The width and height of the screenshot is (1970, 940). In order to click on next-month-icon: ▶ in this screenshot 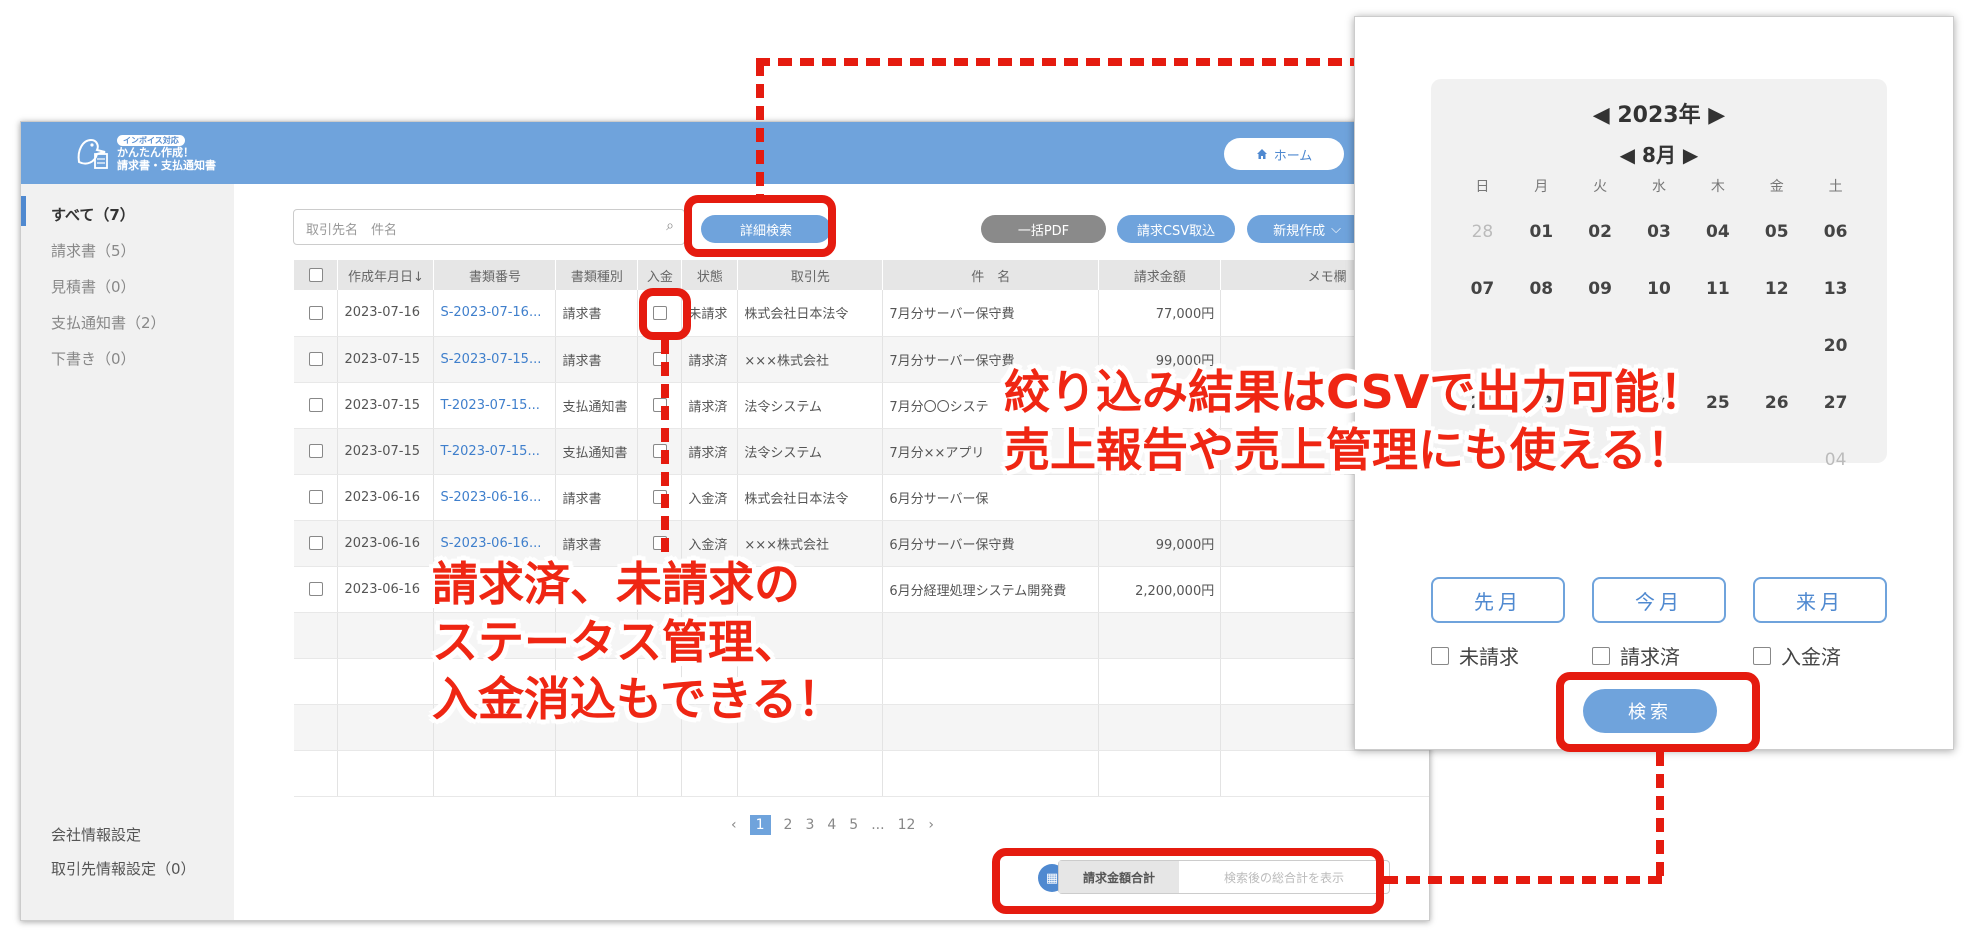, I will do `click(1690, 155)`.